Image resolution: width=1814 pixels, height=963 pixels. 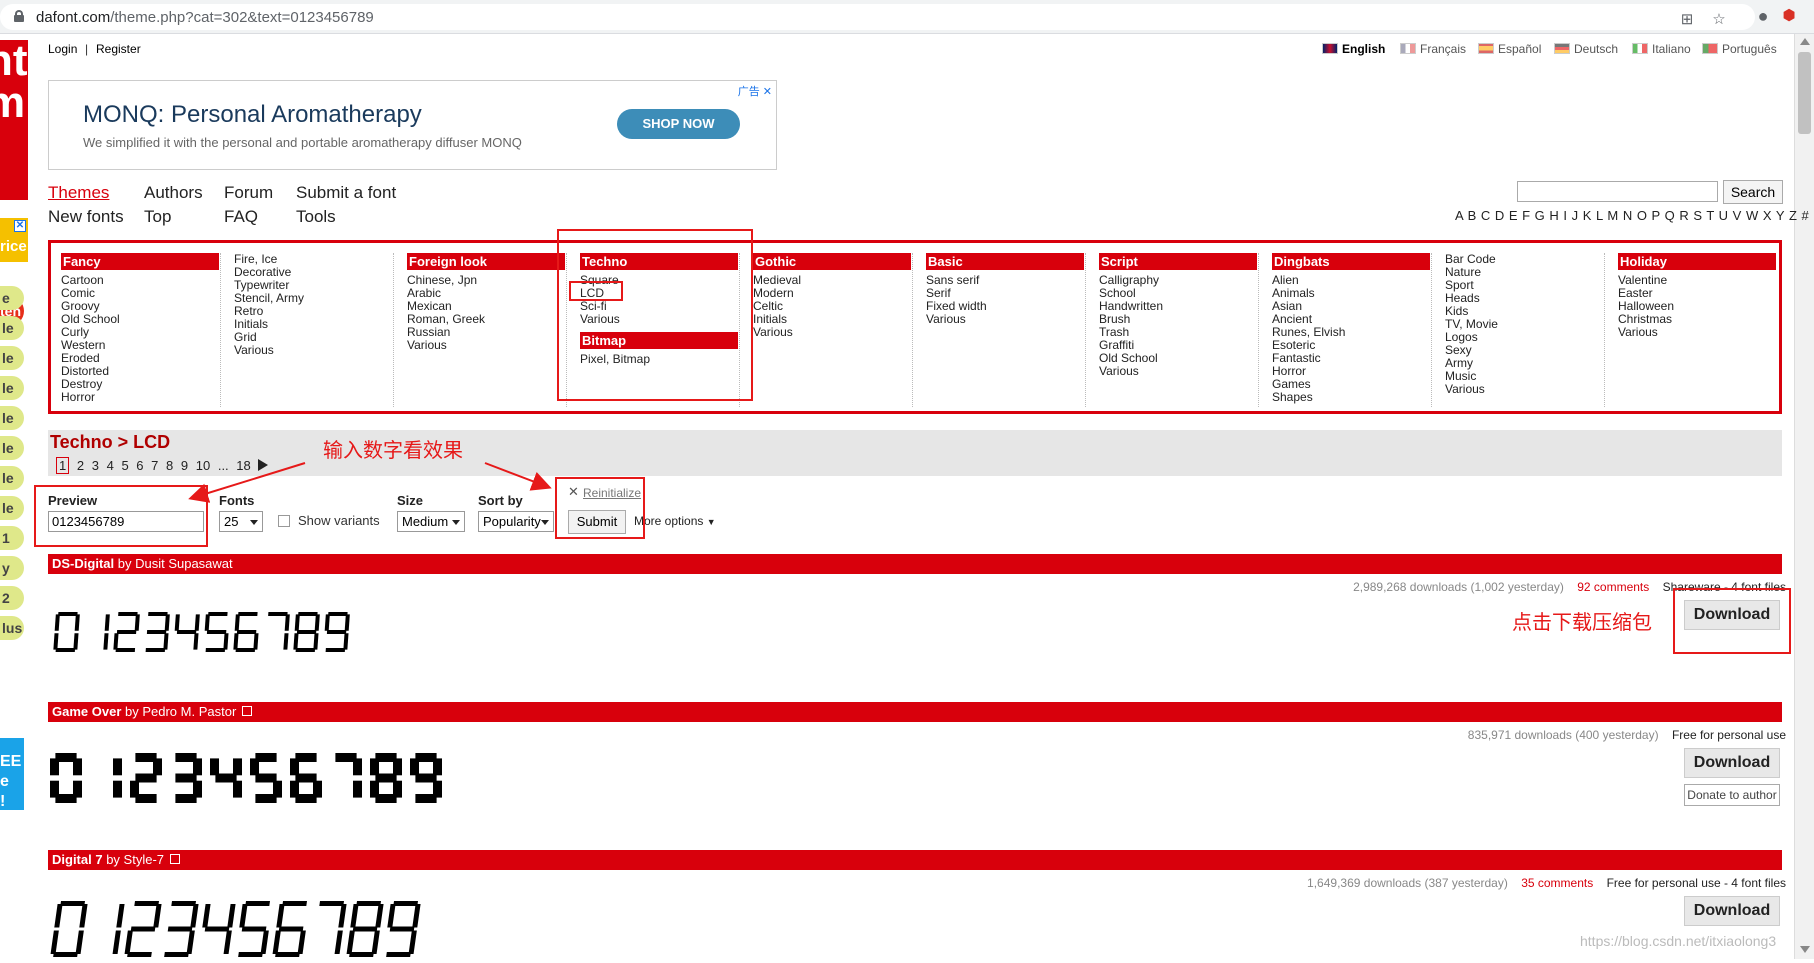 I want to click on register-link: Register, so click(x=118, y=49).